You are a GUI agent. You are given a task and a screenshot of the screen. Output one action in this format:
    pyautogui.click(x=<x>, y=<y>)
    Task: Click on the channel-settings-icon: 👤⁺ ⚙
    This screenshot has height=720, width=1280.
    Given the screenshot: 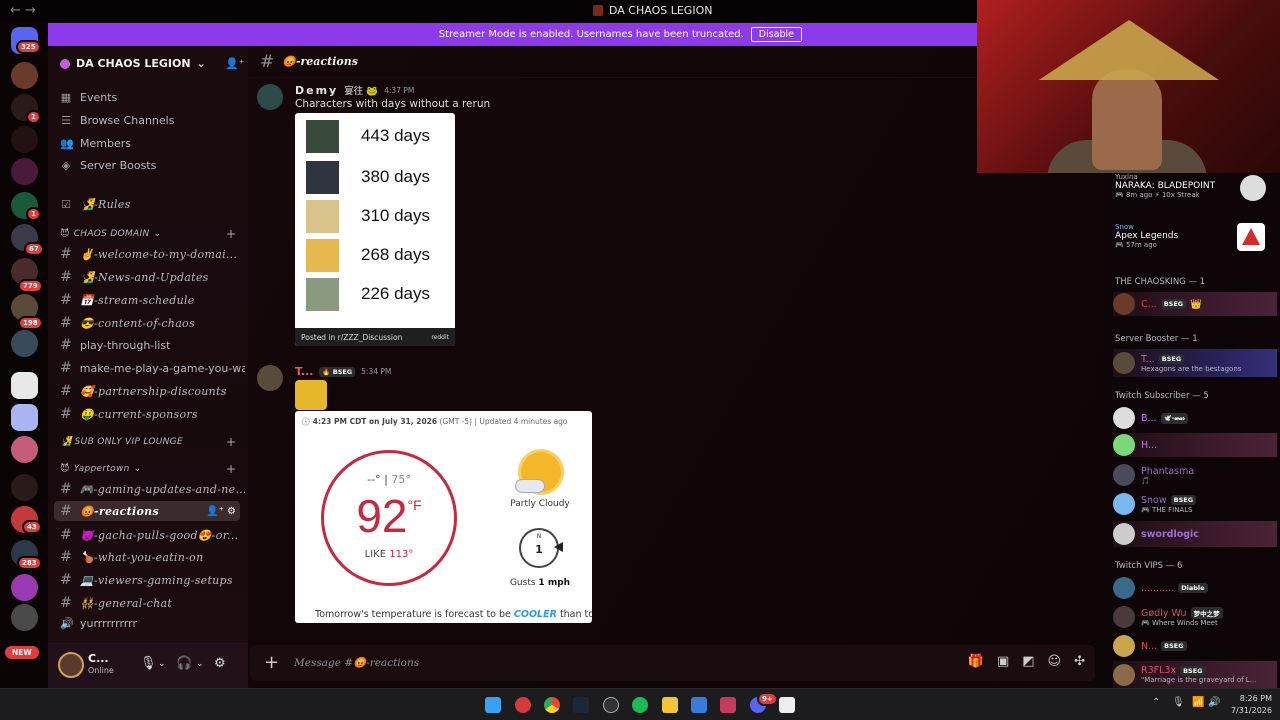 What is the action you would take?
    pyautogui.click(x=221, y=511)
    